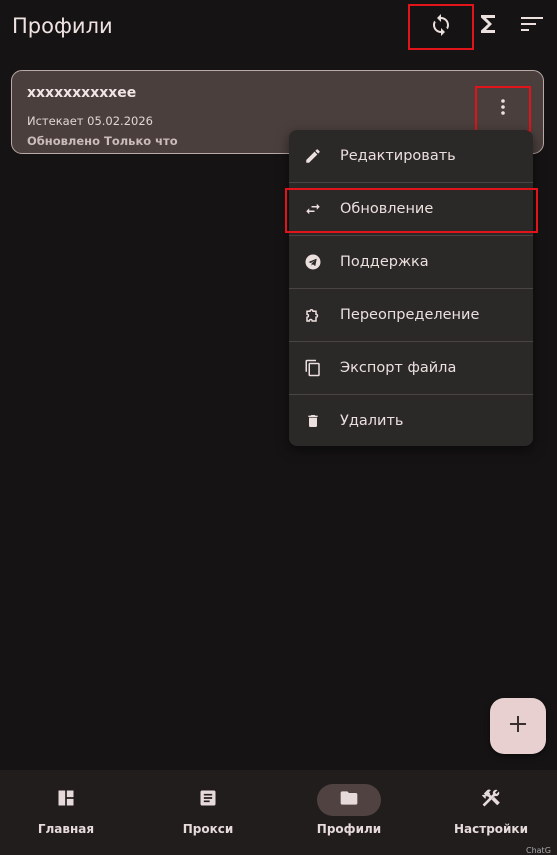  Describe the element at coordinates (490, 829) in the screenshot. I see `nav-label: Настройки` at that location.